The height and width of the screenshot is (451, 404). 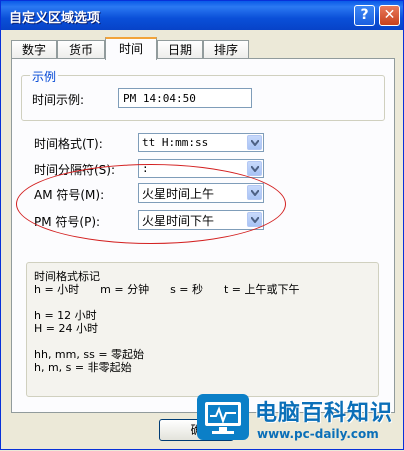 What do you see at coordinates (55, 18) in the screenshot?
I see `window-title: 自定义区域选项` at bounding box center [55, 18].